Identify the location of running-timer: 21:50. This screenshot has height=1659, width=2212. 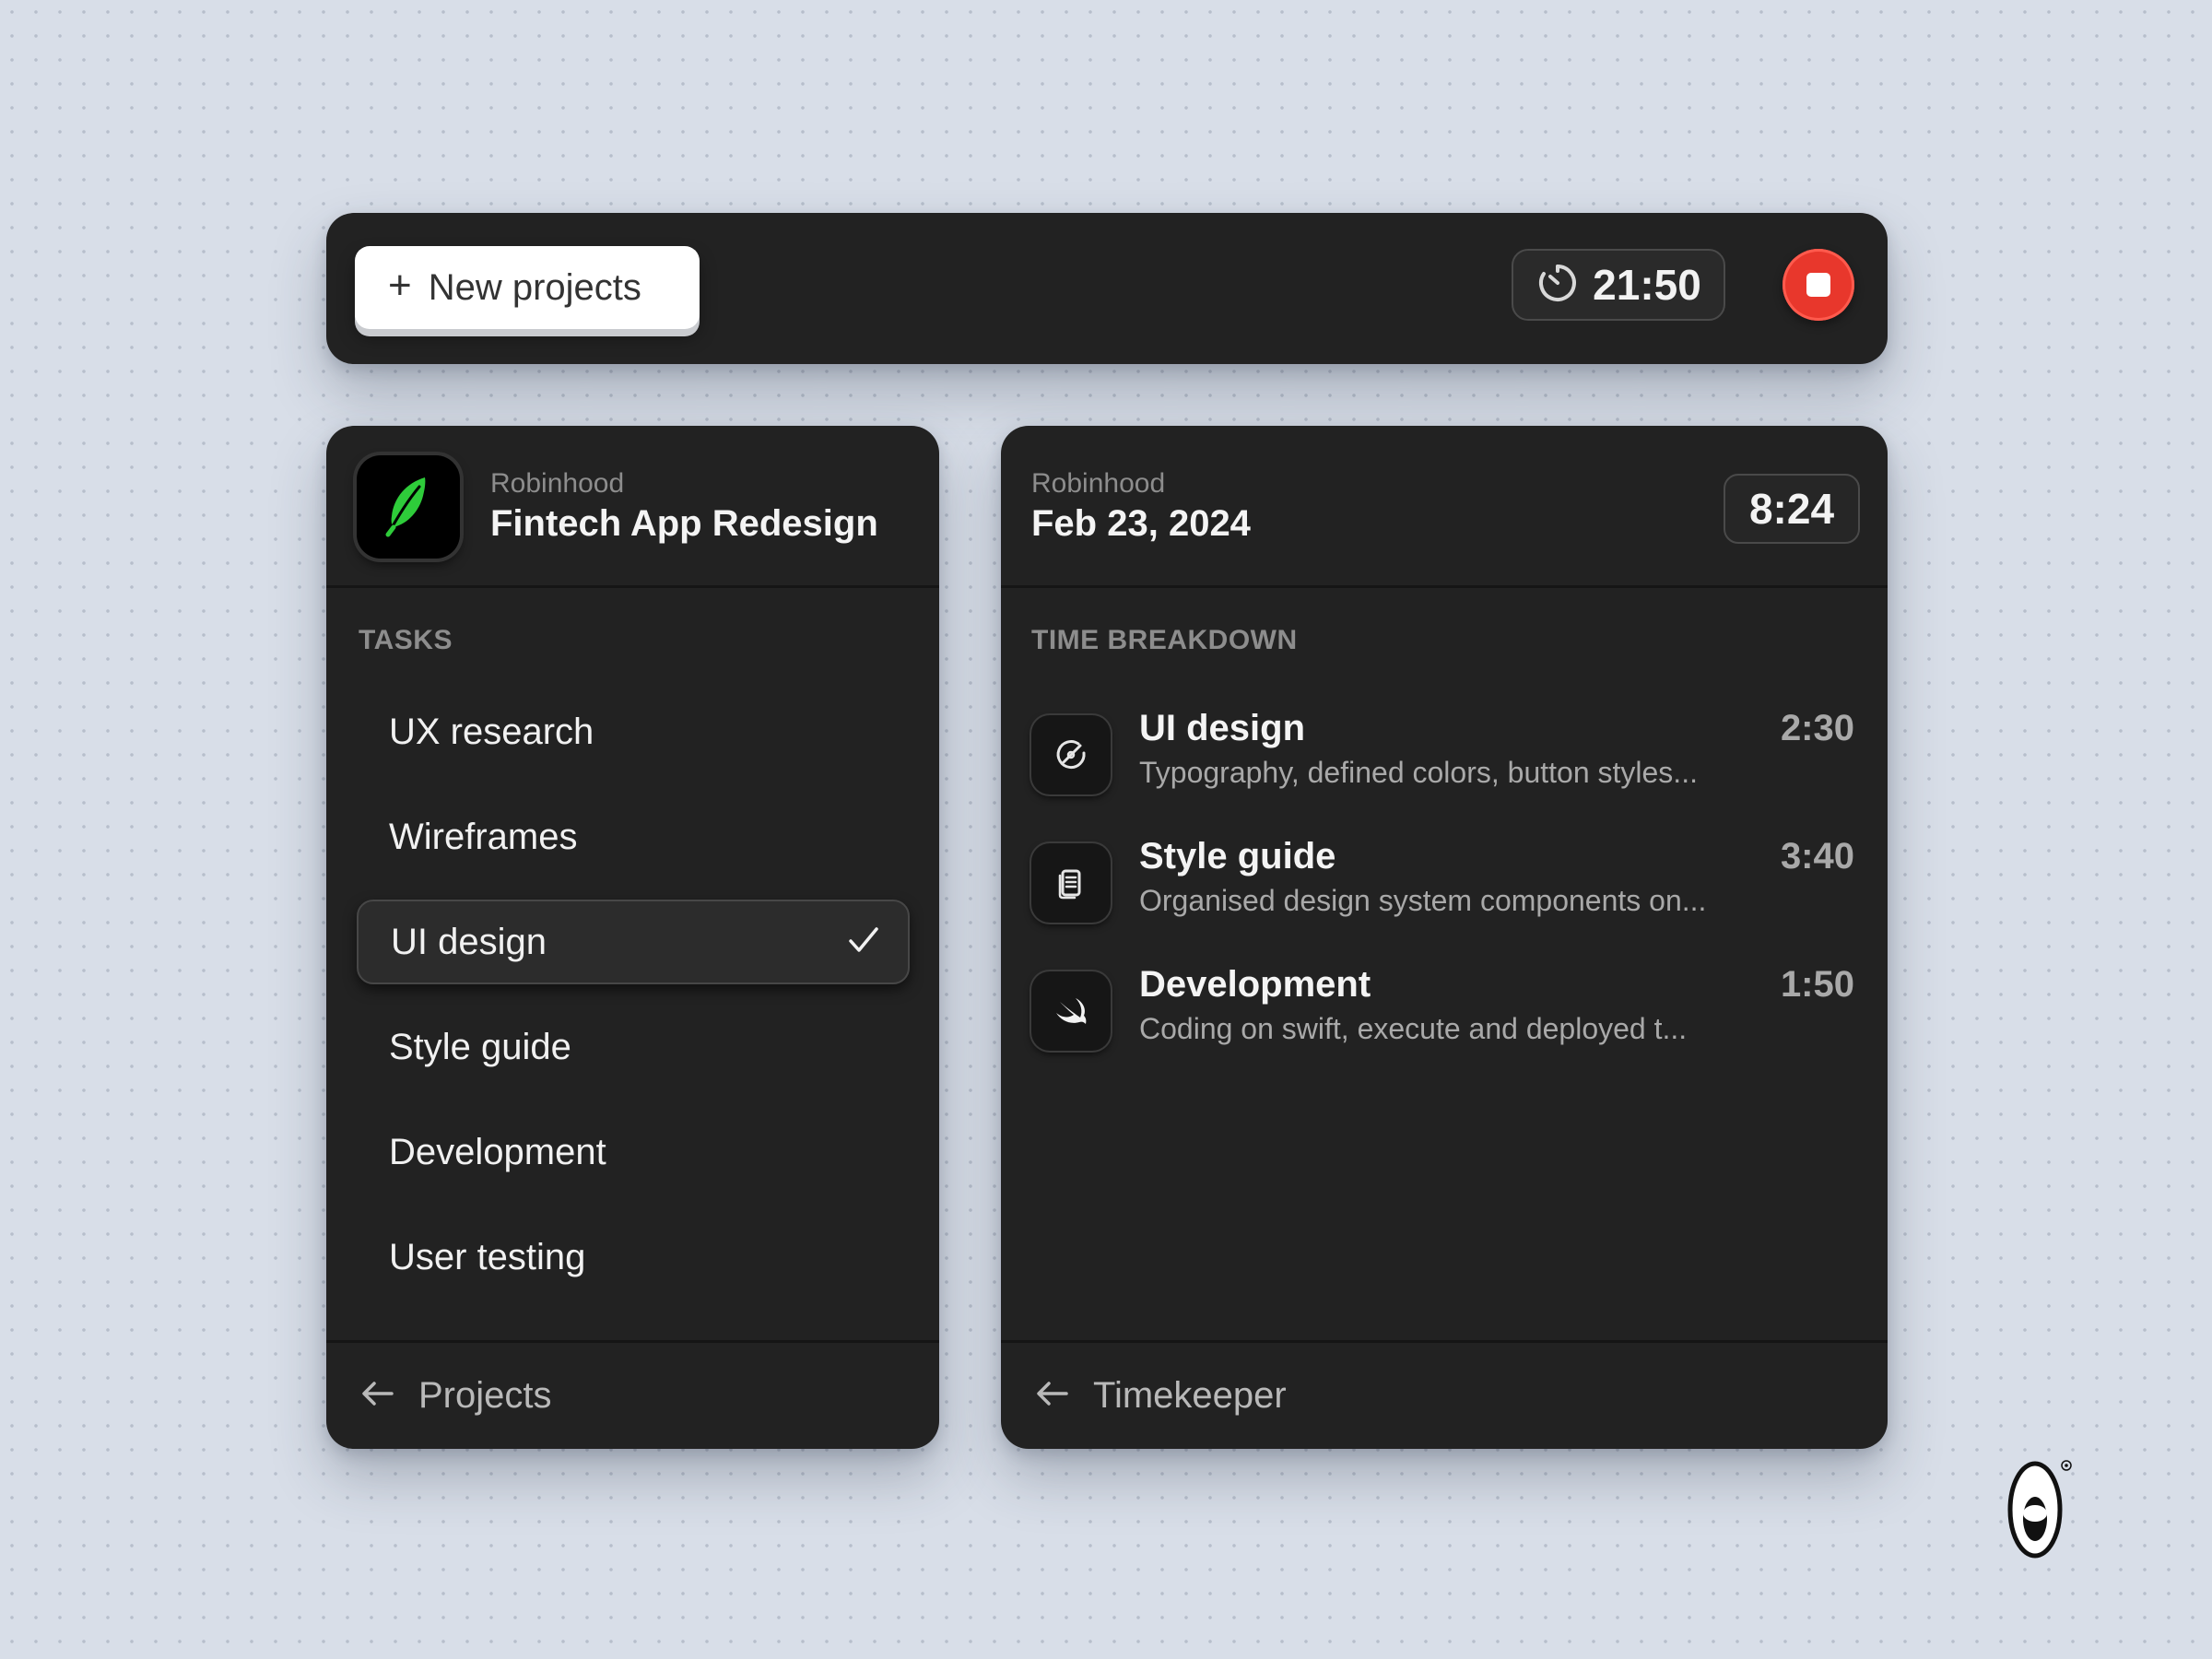
(1618, 285).